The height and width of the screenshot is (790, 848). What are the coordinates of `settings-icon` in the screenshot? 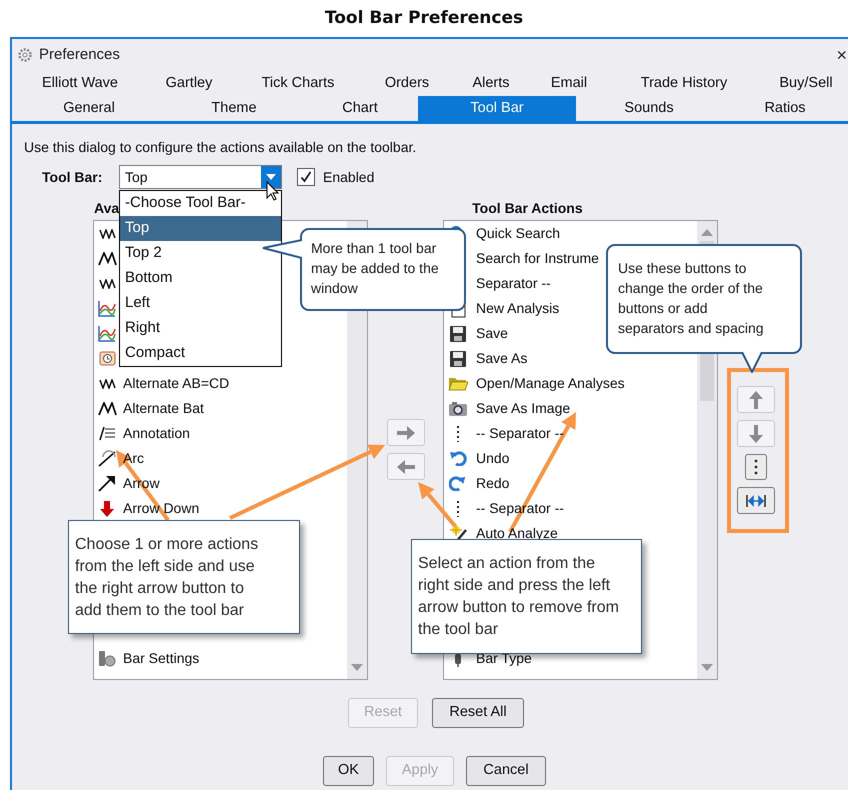 It's located at (107, 658).